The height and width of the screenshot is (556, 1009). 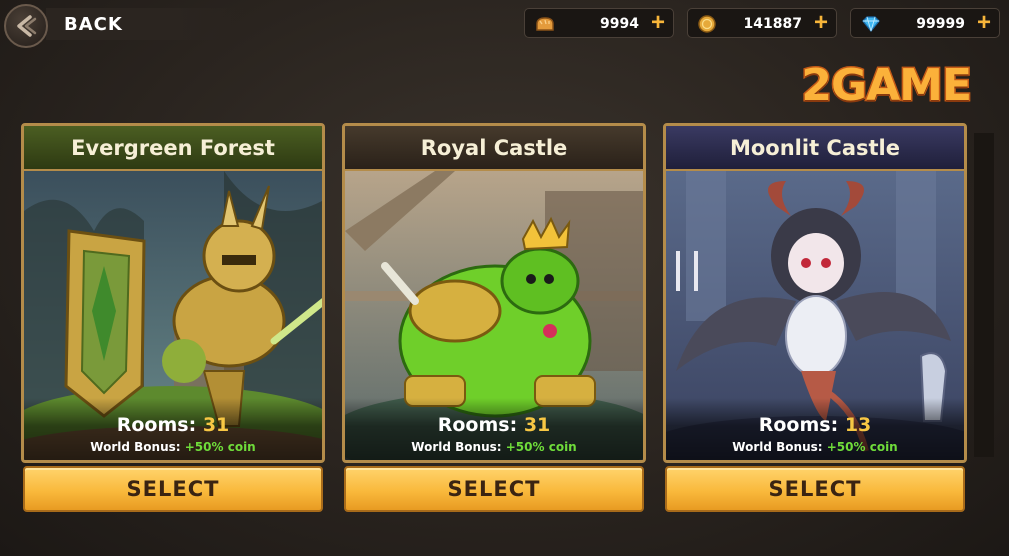 I want to click on back-label: BACK, so click(x=93, y=24).